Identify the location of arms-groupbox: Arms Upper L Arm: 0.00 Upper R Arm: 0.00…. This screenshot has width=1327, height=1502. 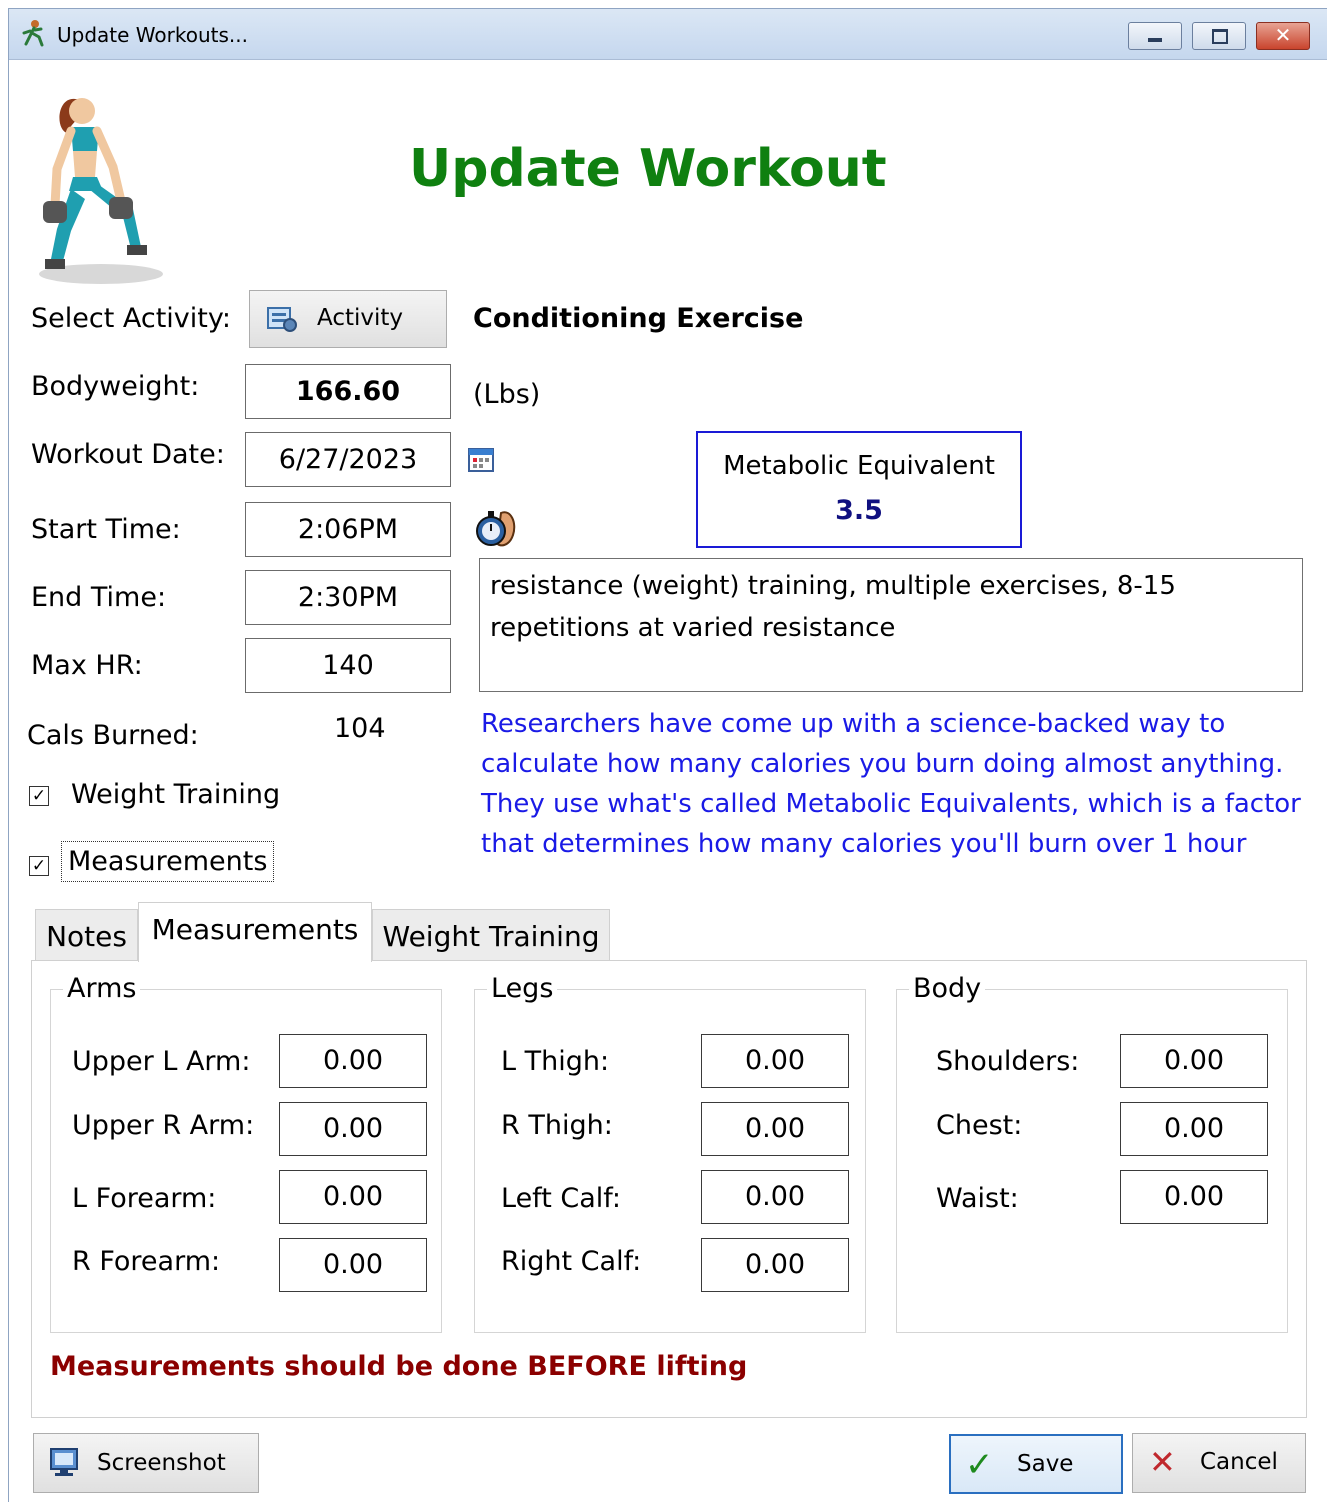
(246, 1153).